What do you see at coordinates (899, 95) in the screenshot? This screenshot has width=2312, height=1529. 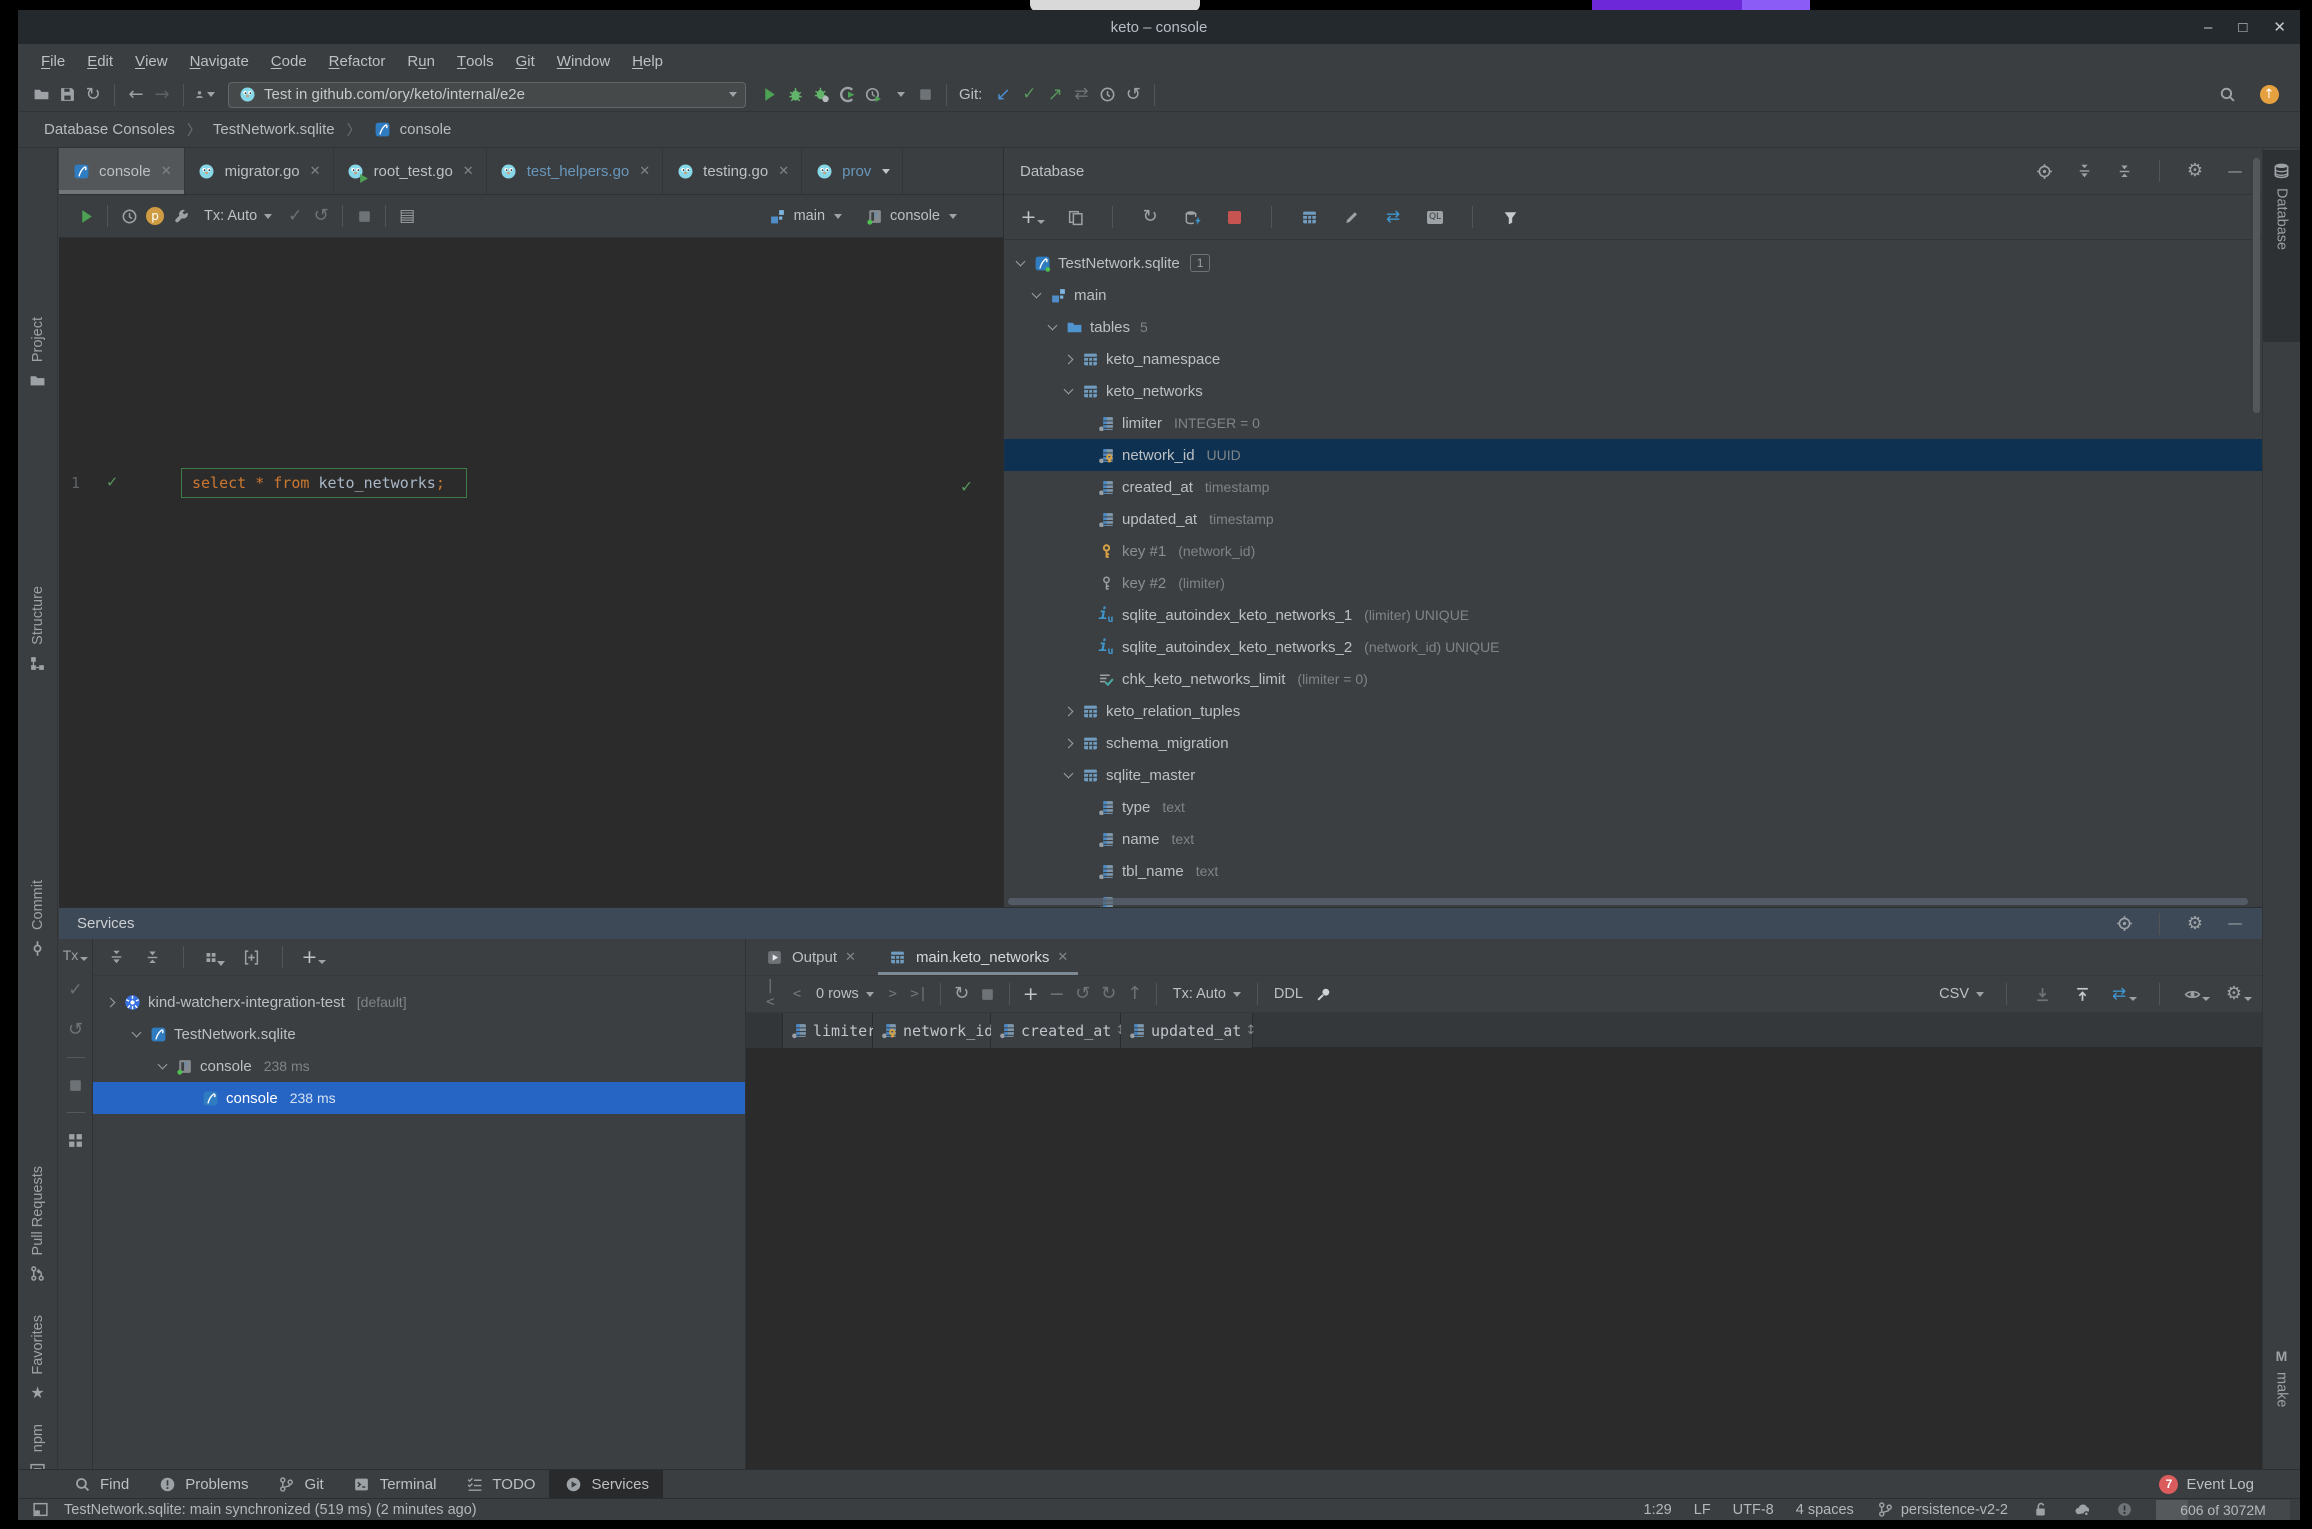 I see `dropdown-button` at bounding box center [899, 95].